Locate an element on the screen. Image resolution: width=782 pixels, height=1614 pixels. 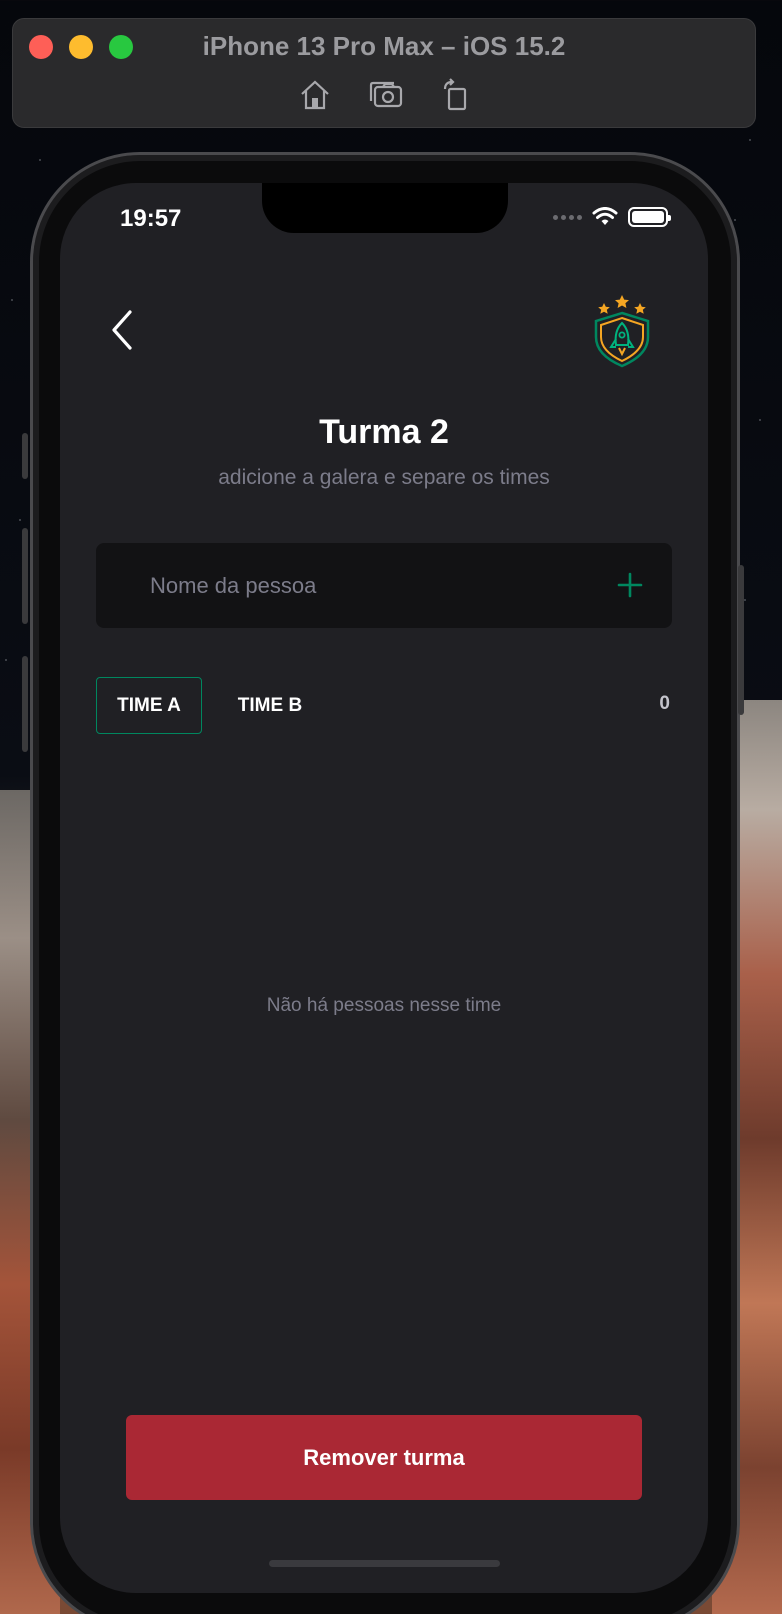
home-indicator is located at coordinates (384, 1563).